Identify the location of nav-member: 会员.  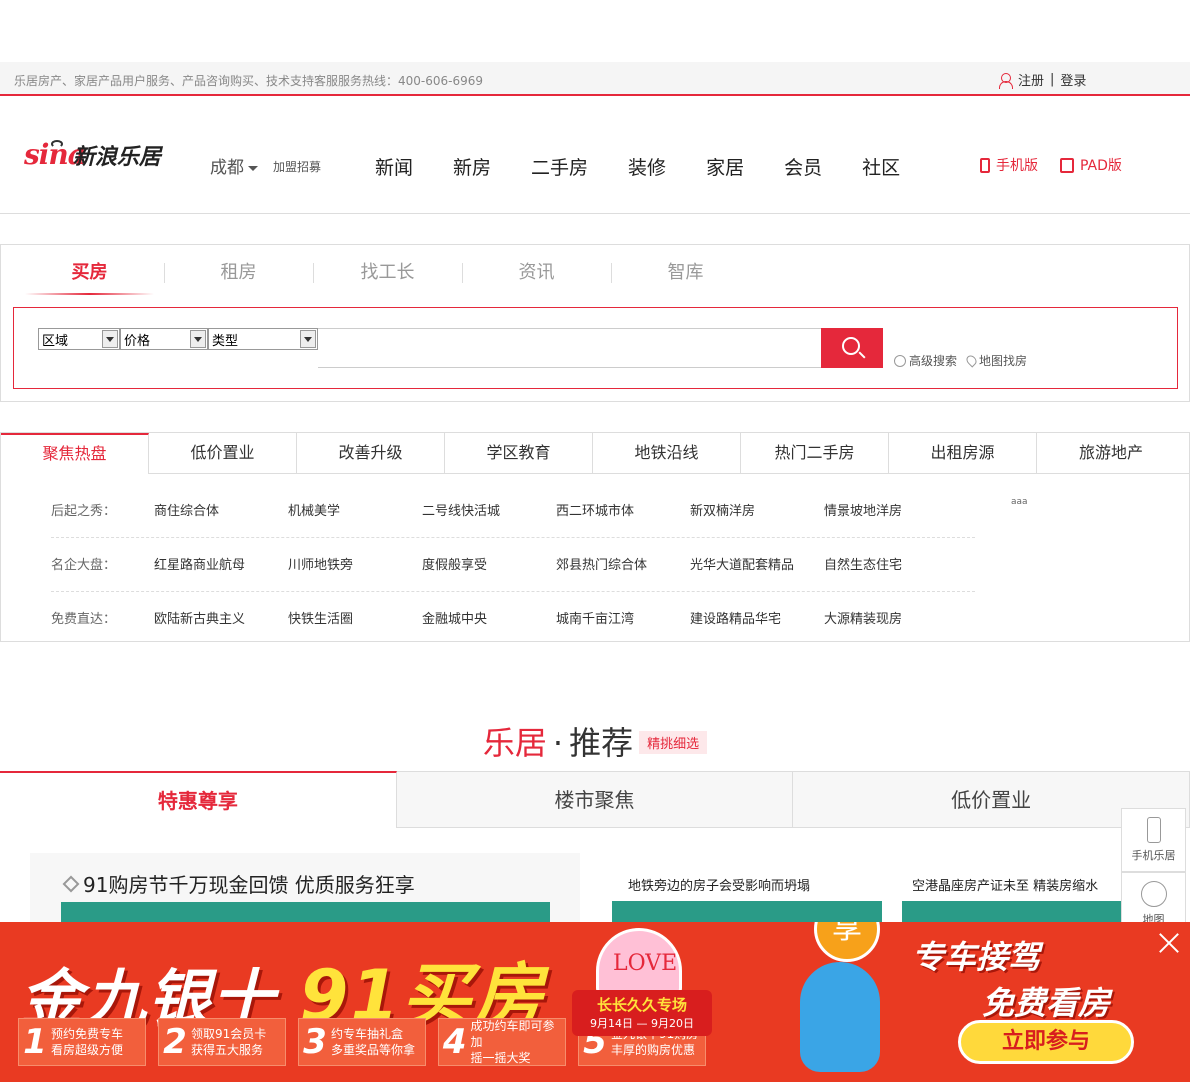
(803, 166).